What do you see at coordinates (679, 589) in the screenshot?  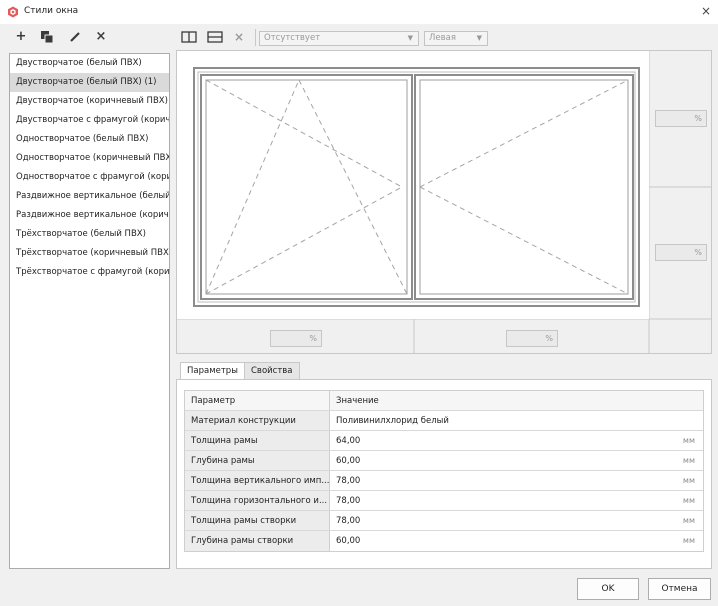 I see `cancel-button: Отмена` at bounding box center [679, 589].